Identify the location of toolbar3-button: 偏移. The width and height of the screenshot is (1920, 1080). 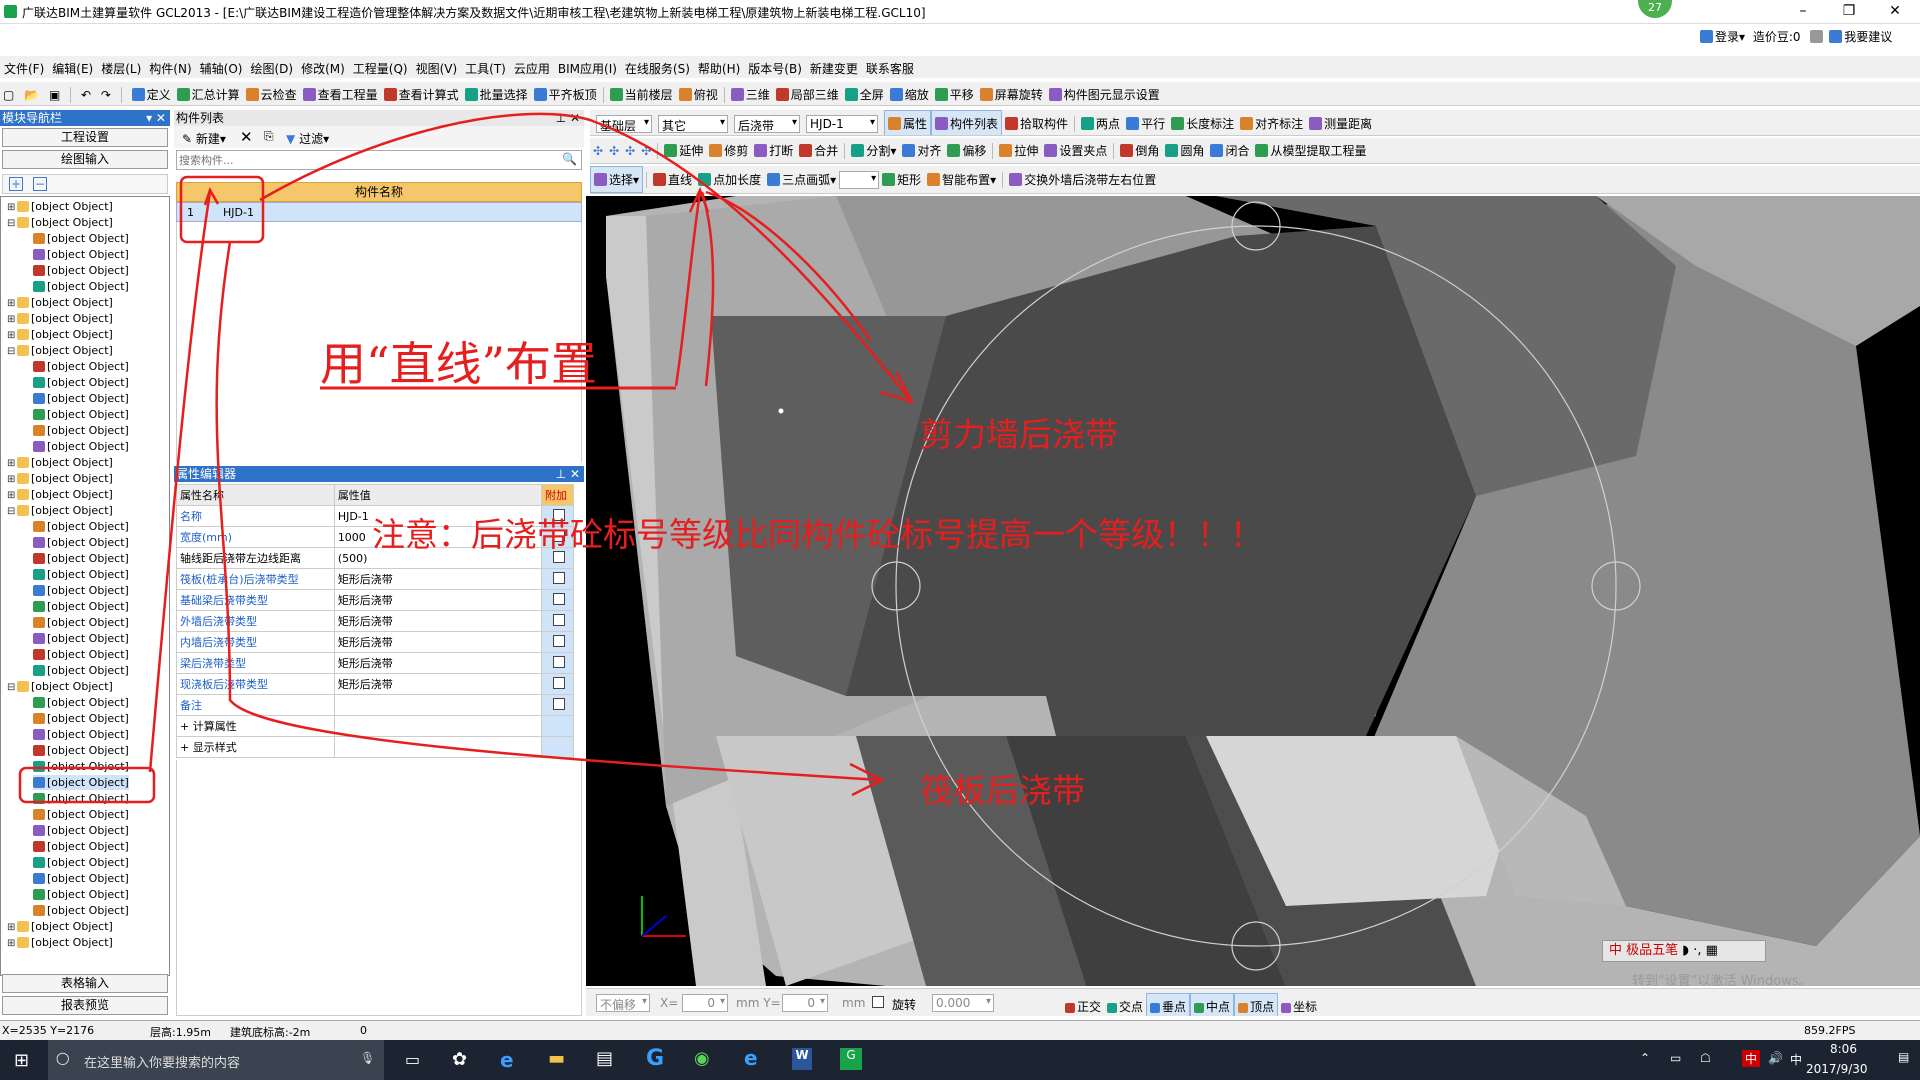
(966, 150).